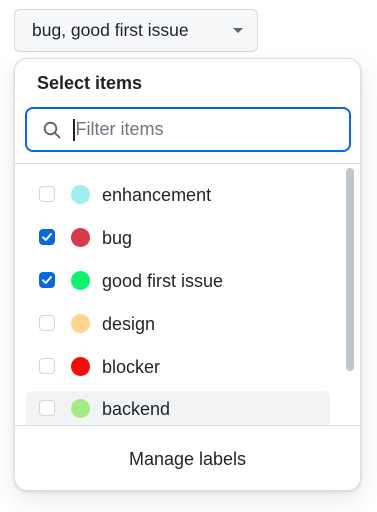  Describe the element at coordinates (163, 281) in the screenshot. I see `item-label: good first issue` at that location.